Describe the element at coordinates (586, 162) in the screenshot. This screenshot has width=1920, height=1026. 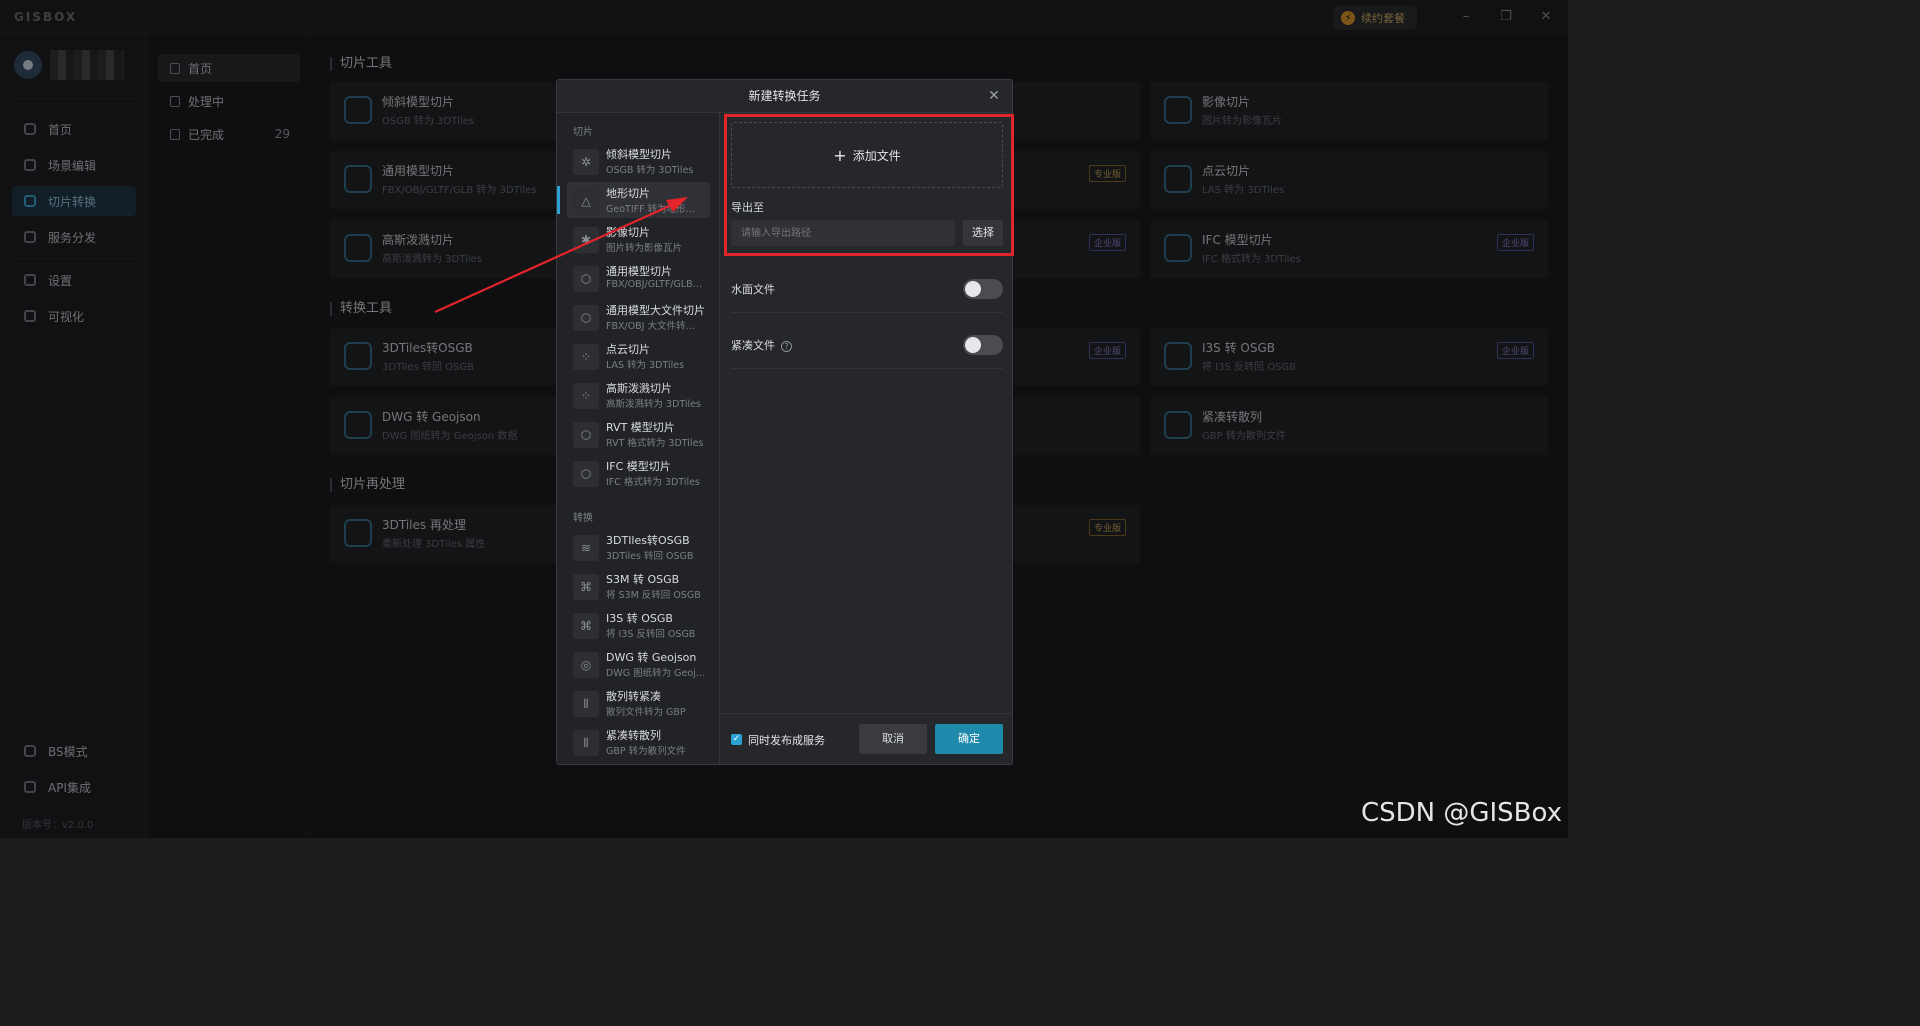
I see `drone-icon: ✲` at that location.